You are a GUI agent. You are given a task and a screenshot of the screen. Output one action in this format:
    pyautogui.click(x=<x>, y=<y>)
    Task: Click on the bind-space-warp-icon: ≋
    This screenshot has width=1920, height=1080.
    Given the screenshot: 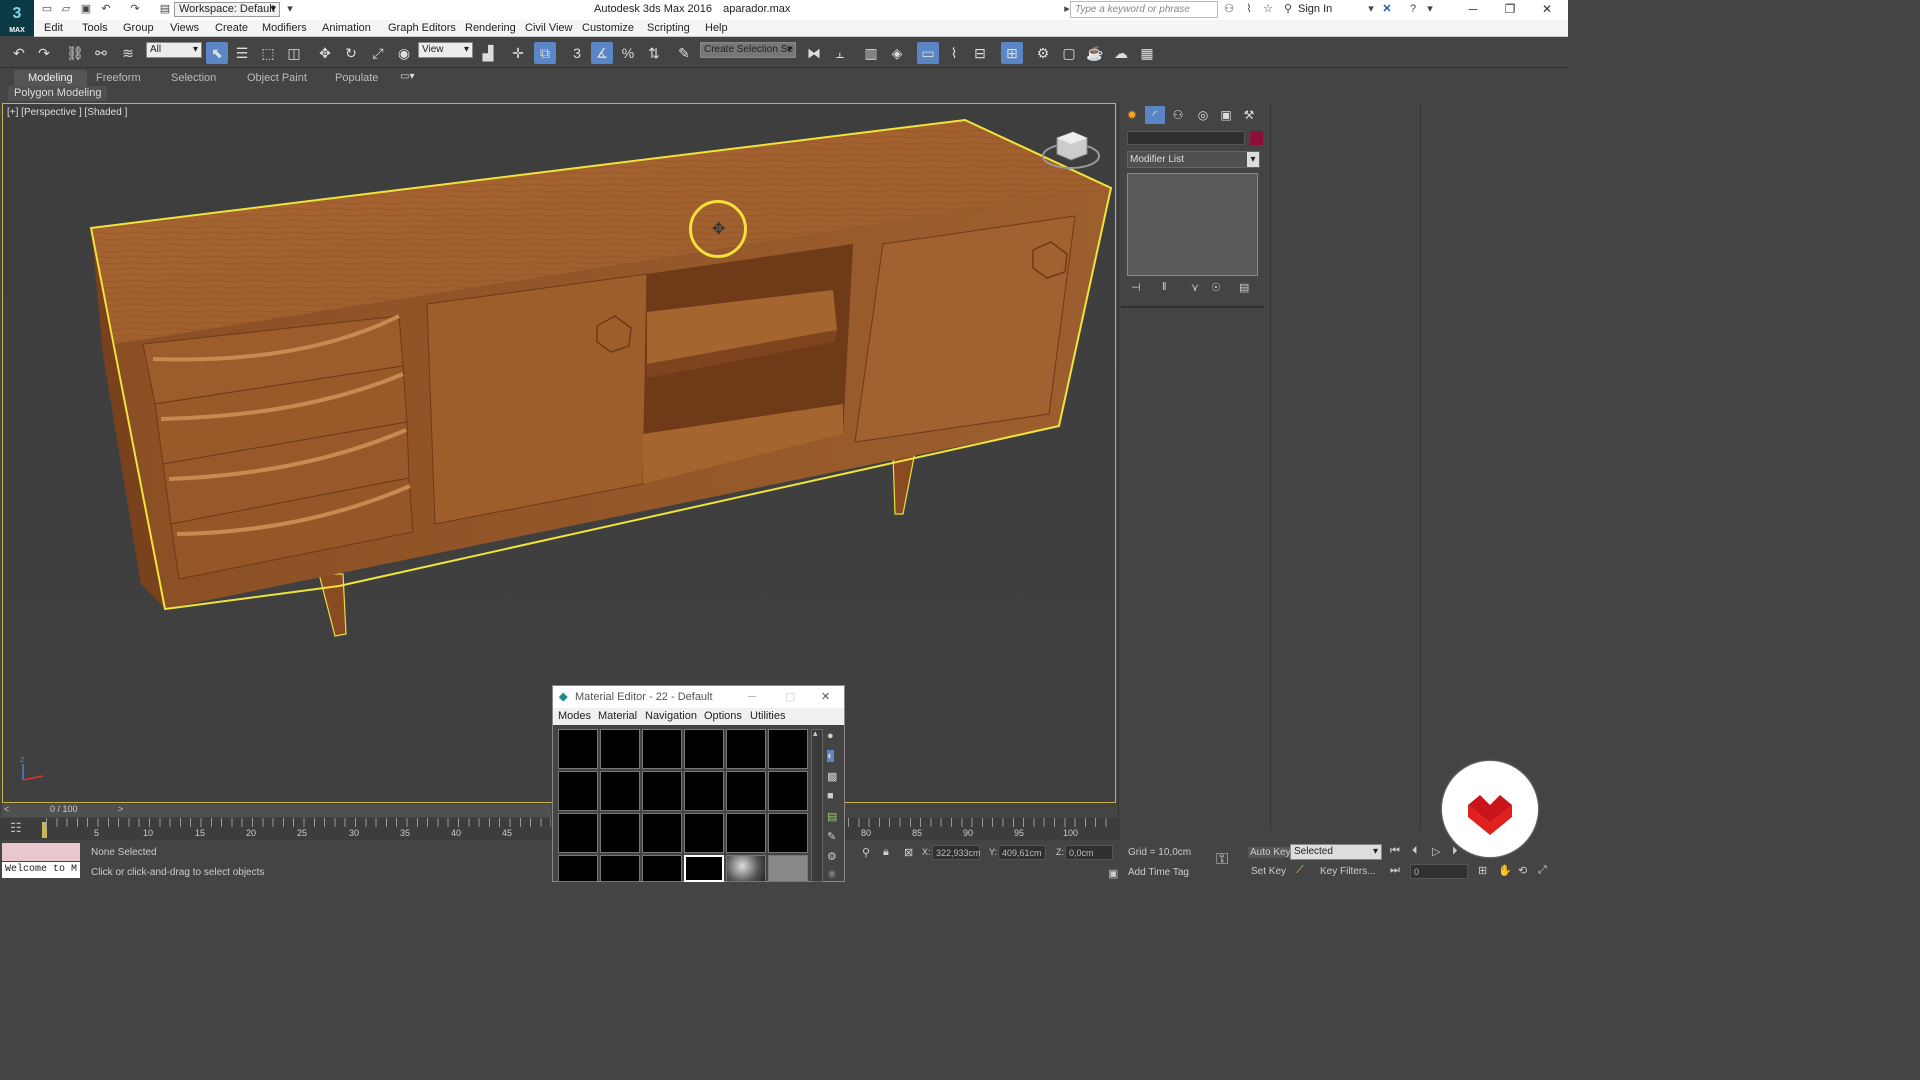 What is the action you would take?
    pyautogui.click(x=128, y=53)
    